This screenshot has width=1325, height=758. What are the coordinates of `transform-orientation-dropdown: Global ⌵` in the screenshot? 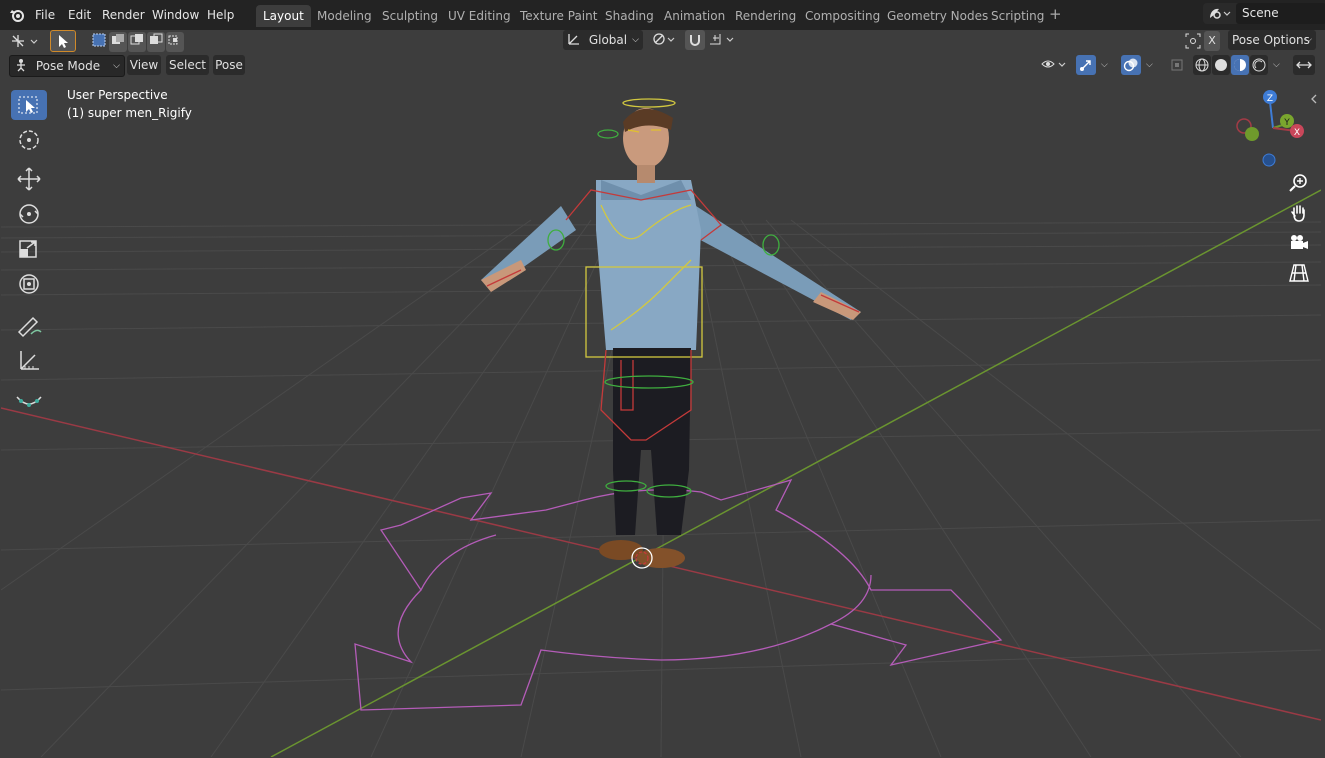 It's located at (603, 40).